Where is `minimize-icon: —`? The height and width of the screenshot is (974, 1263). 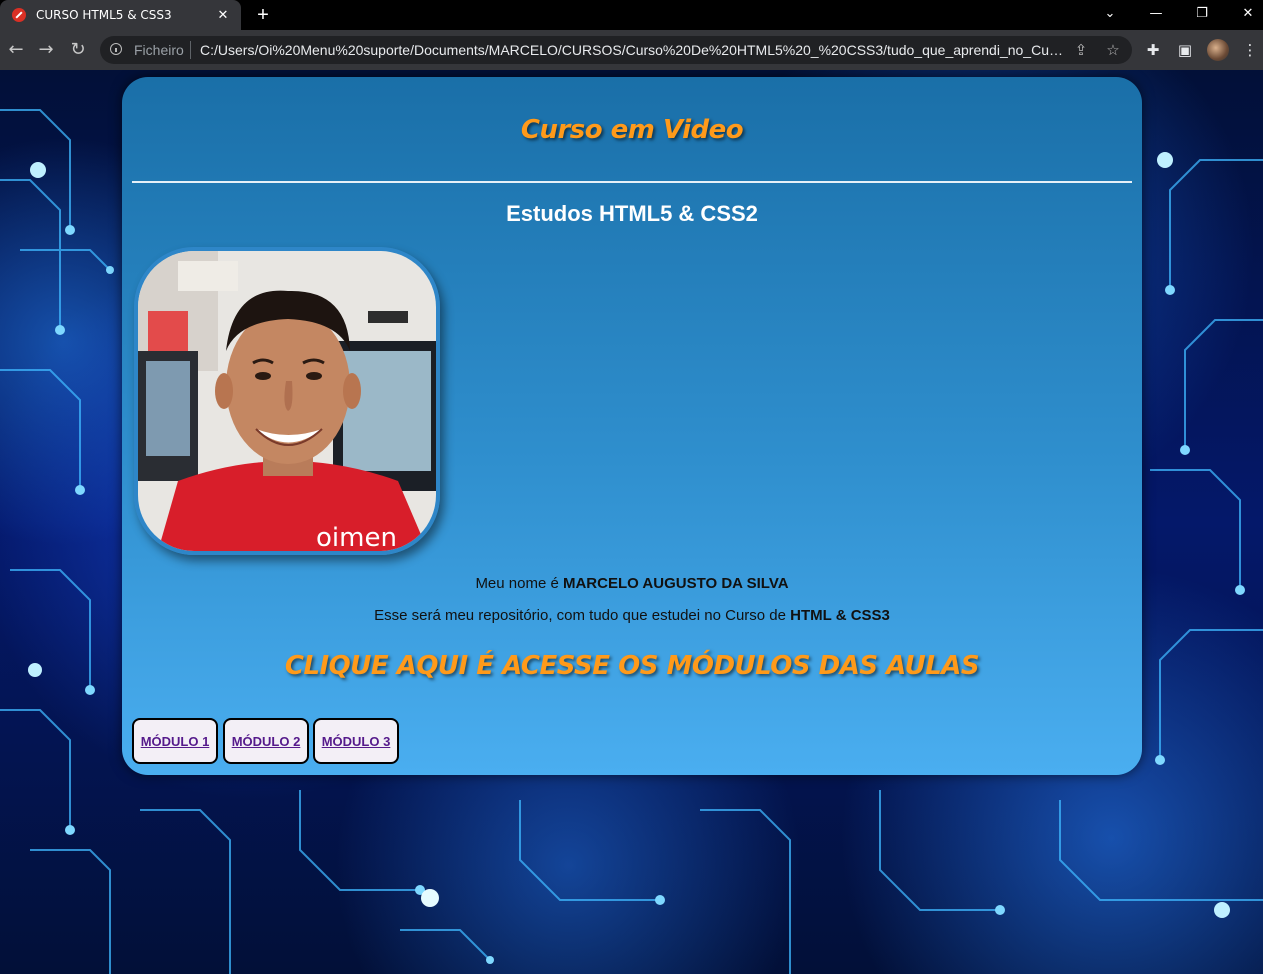 minimize-icon: — is located at coordinates (1156, 15).